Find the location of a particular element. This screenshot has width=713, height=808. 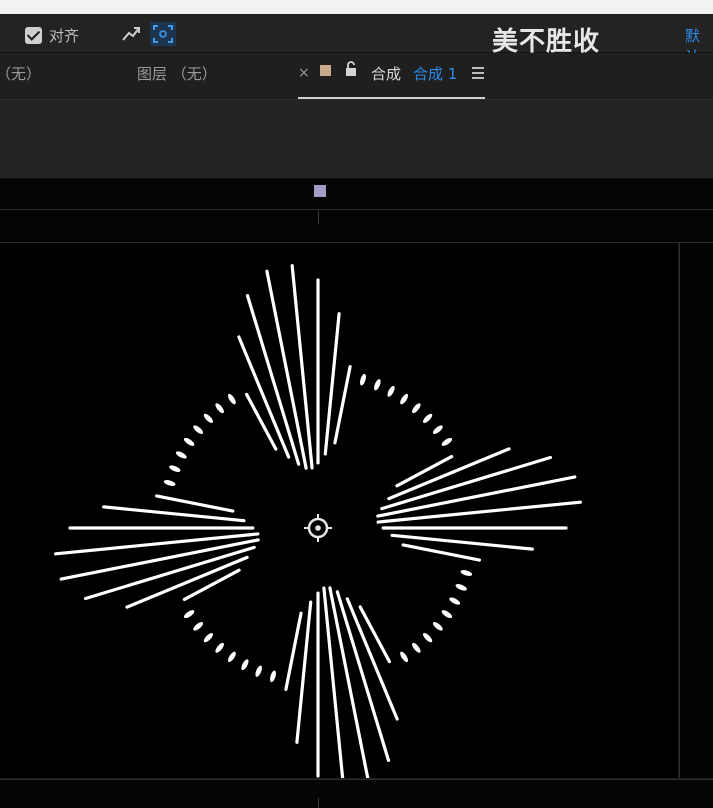

comp-color-swatch is located at coordinates (325, 70).